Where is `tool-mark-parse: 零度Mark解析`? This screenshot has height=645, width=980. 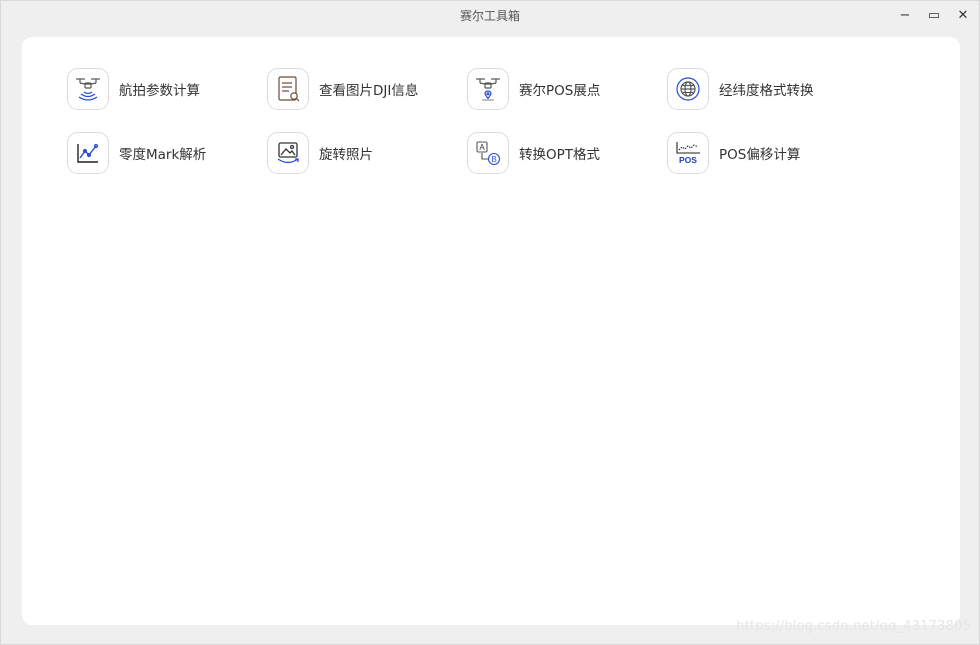
tool-mark-parse: 零度Mark解析 is located at coordinates (136, 153).